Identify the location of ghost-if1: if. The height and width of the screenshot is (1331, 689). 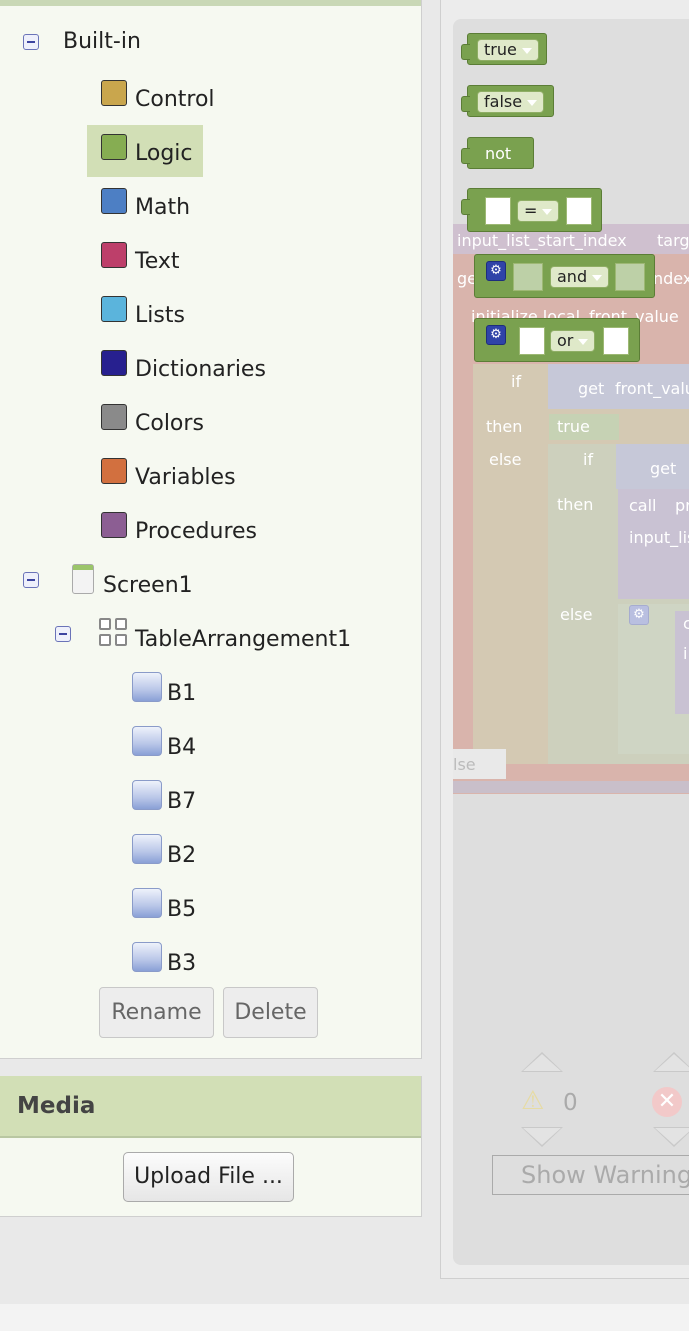
(516, 381).